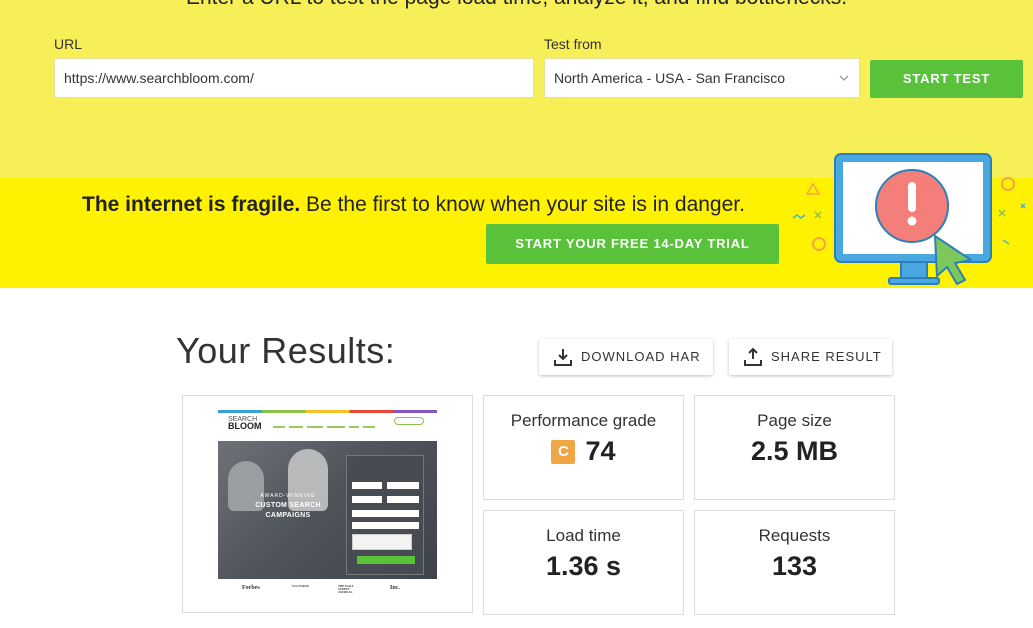 The width and height of the screenshot is (1033, 628). What do you see at coordinates (328, 427) in the screenshot?
I see `screenshot-nav` at bounding box center [328, 427].